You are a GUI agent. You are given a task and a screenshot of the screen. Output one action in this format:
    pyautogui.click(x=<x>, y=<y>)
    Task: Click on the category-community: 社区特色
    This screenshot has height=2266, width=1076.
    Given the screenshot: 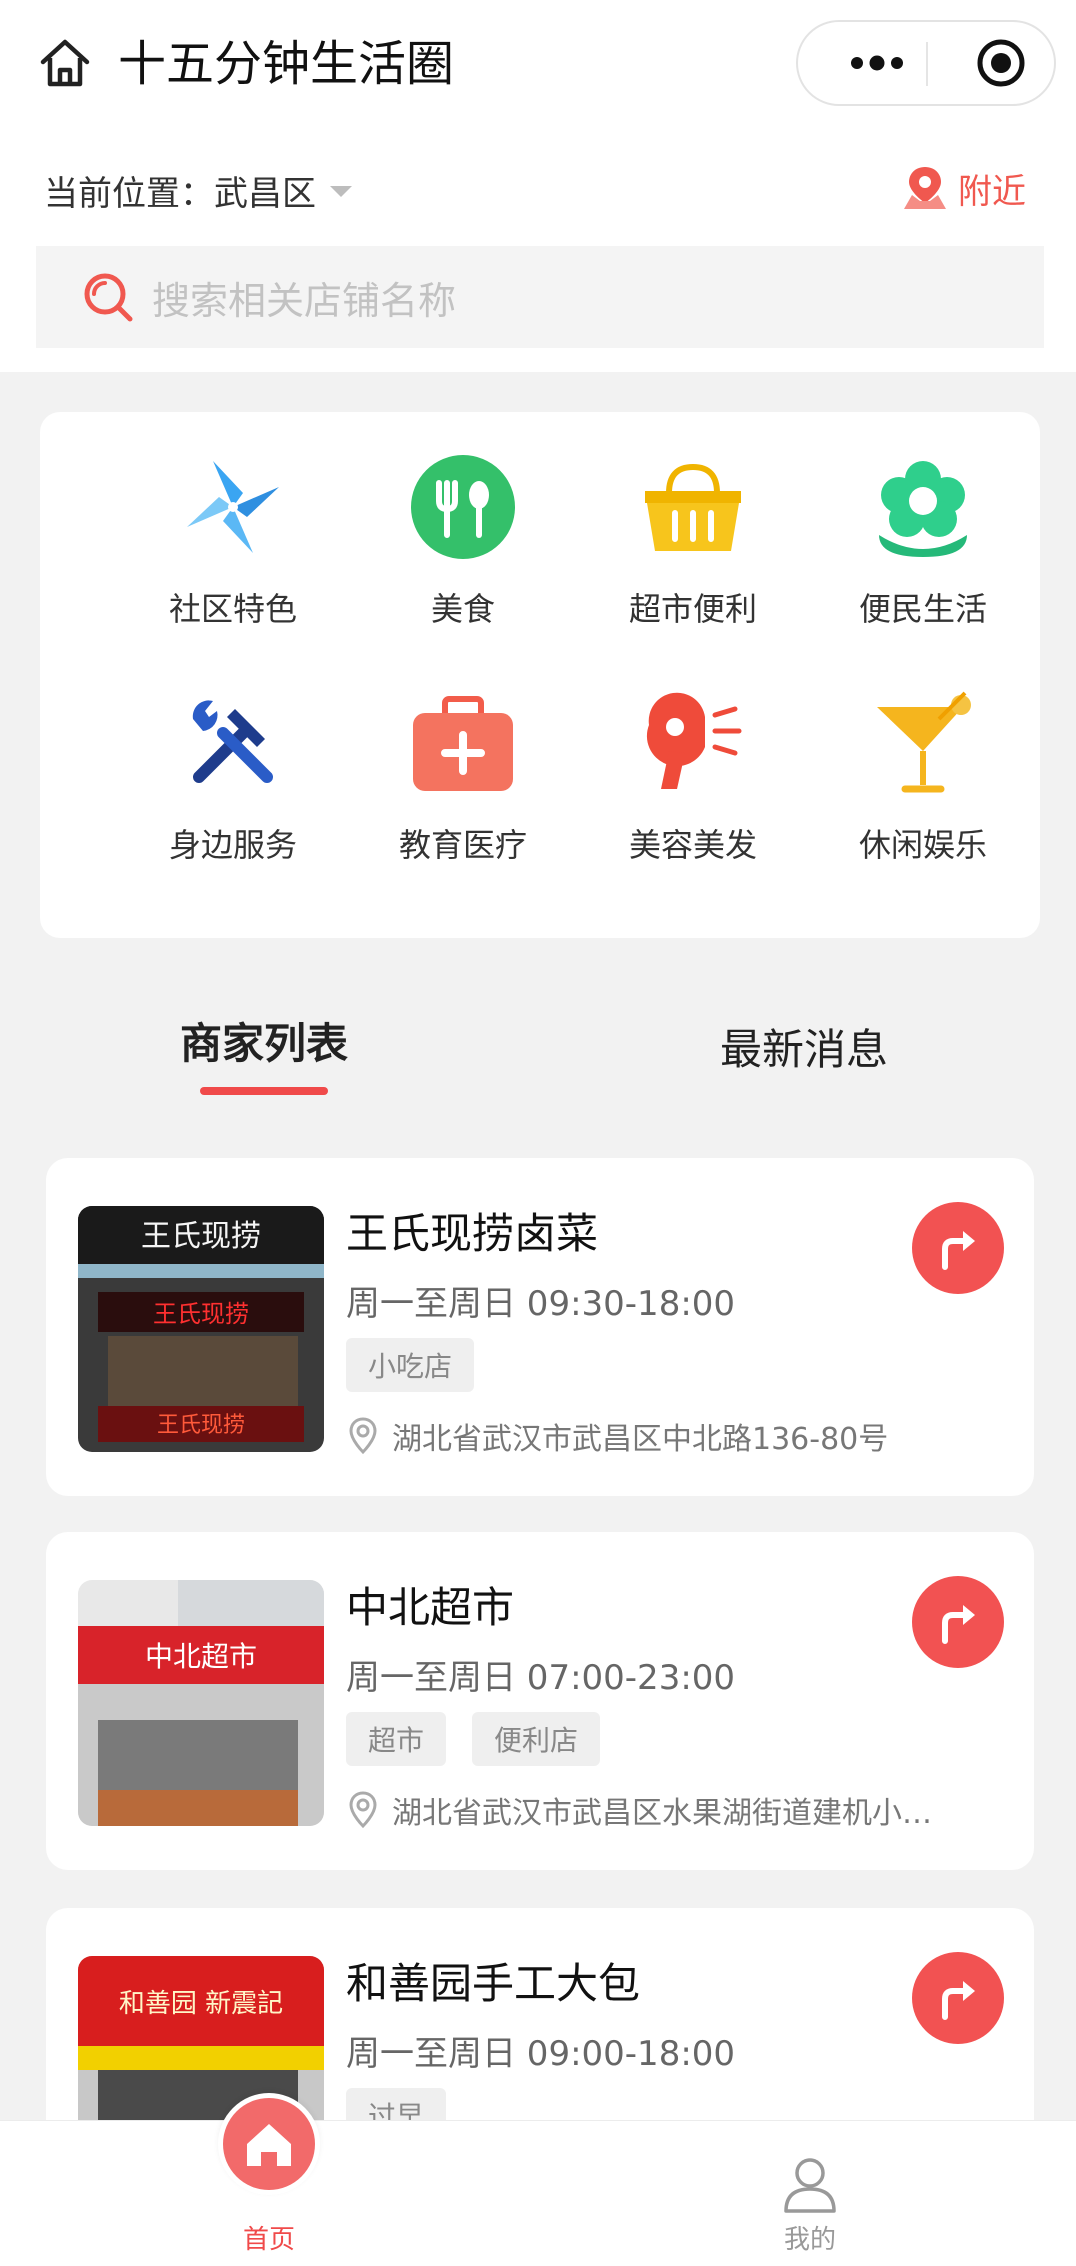 What is the action you would take?
    pyautogui.click(x=233, y=552)
    